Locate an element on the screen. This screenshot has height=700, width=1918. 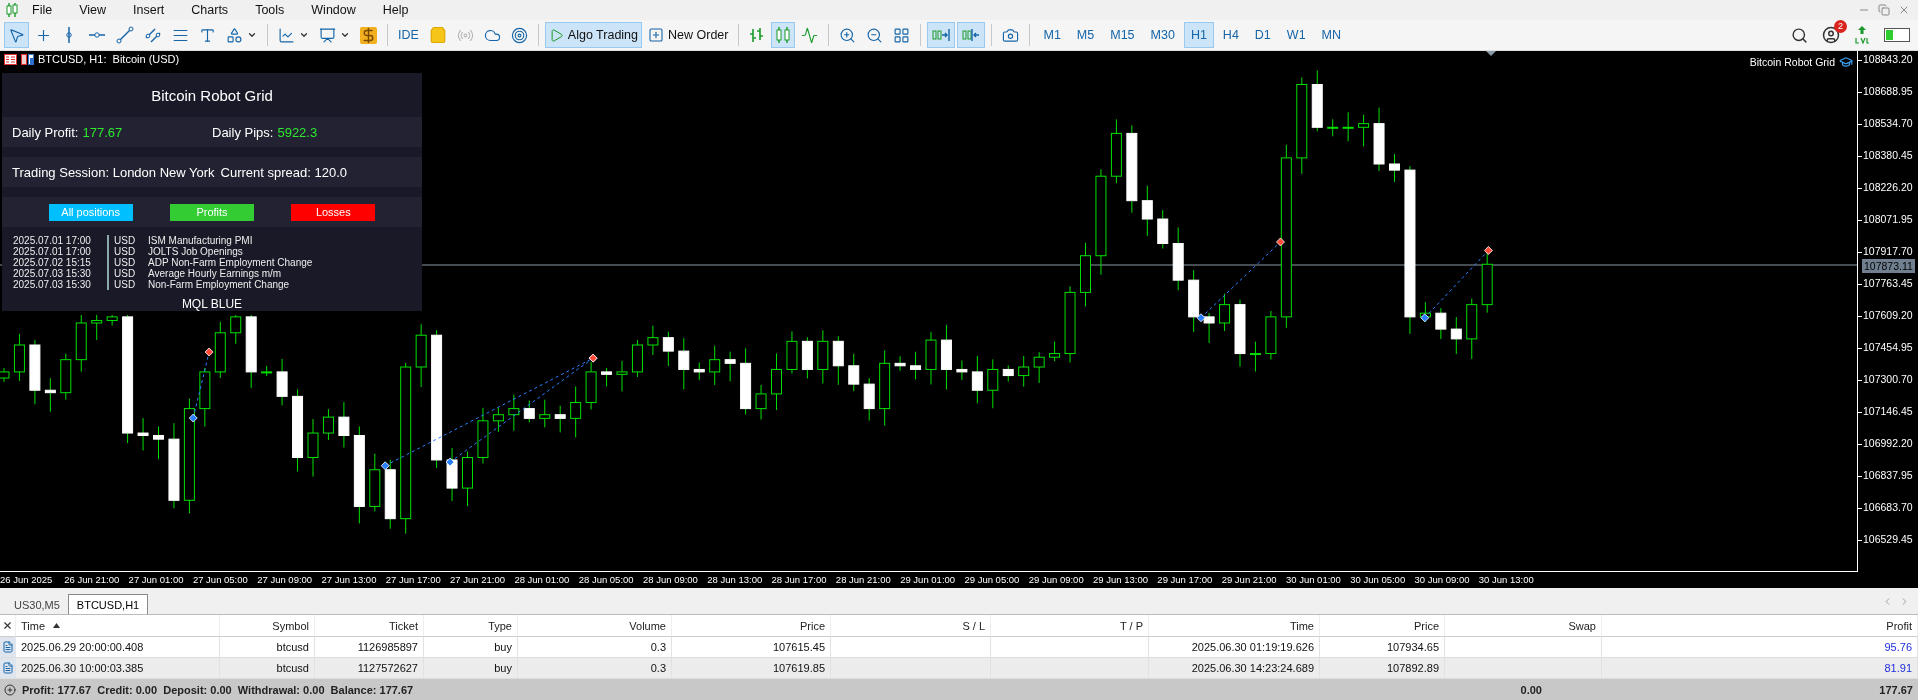
price-tick: 108534.70 is located at coordinates (1888, 123).